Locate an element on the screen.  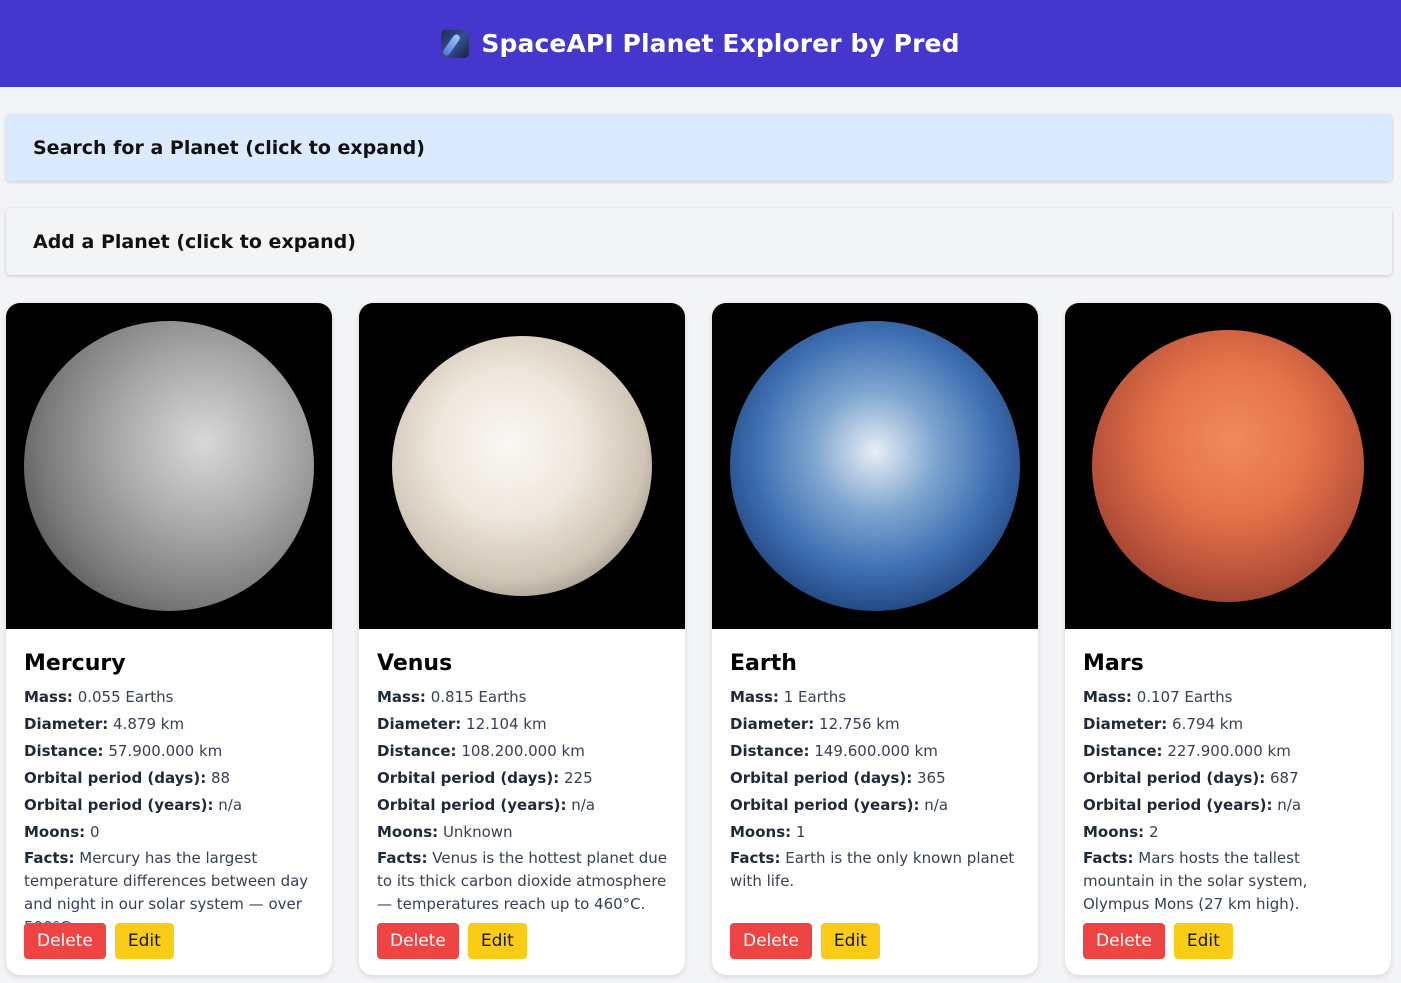
planet-orbital-days: Orbital period (days): 88 is located at coordinates (127, 778).